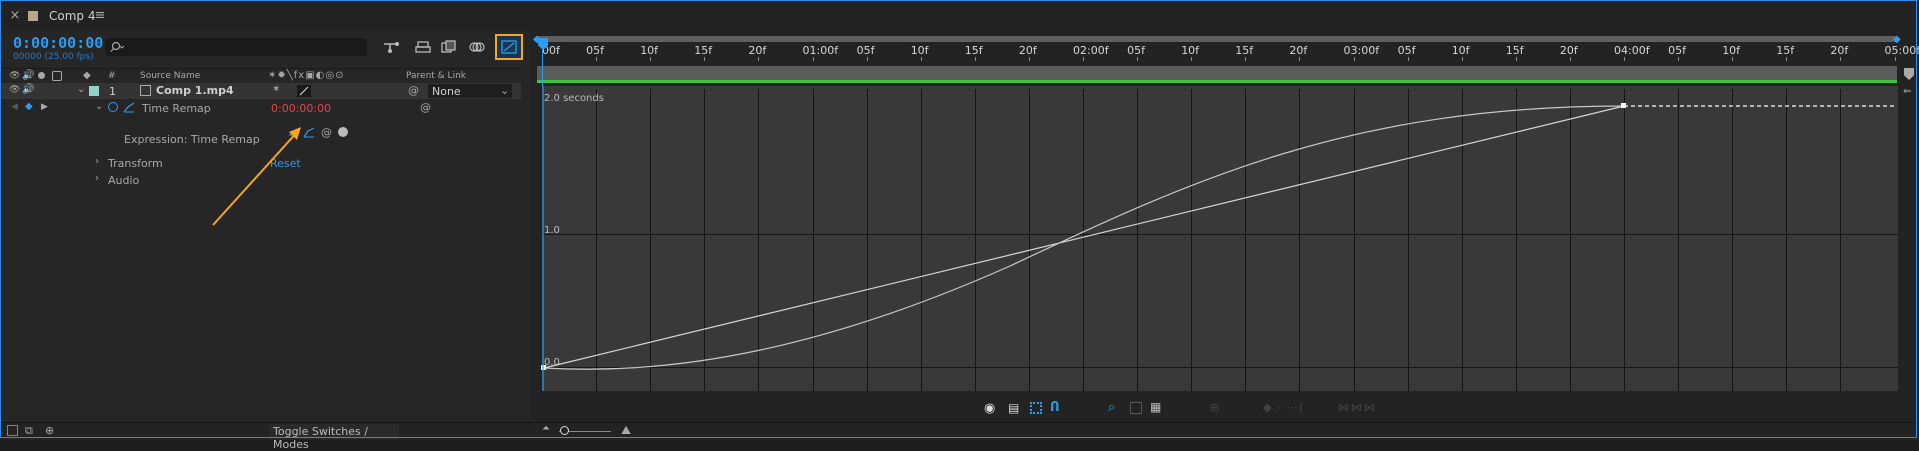 The width and height of the screenshot is (1919, 451). Describe the element at coordinates (99, 106) in the screenshot. I see `time-remap-expand-chevron-icon: ⌄` at that location.